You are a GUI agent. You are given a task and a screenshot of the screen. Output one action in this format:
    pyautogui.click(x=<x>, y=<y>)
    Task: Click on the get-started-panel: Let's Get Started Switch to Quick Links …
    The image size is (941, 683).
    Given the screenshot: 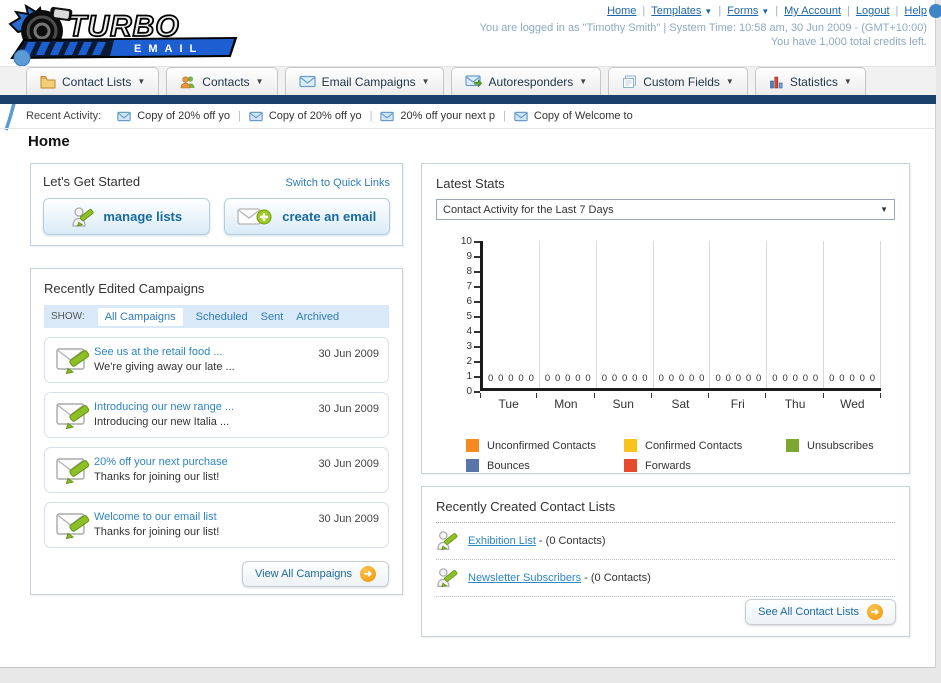 What is the action you would take?
    pyautogui.click(x=216, y=204)
    